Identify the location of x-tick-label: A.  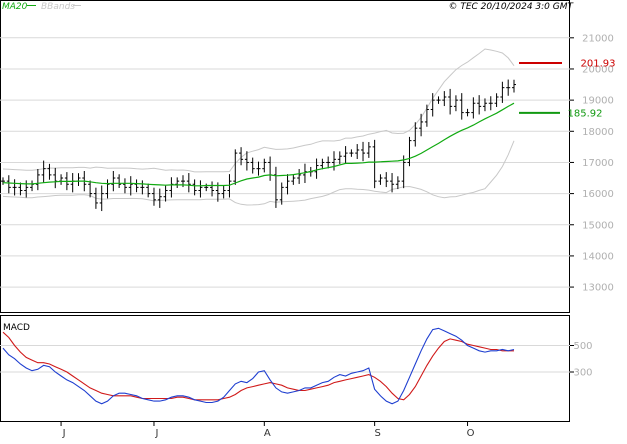
(267, 433).